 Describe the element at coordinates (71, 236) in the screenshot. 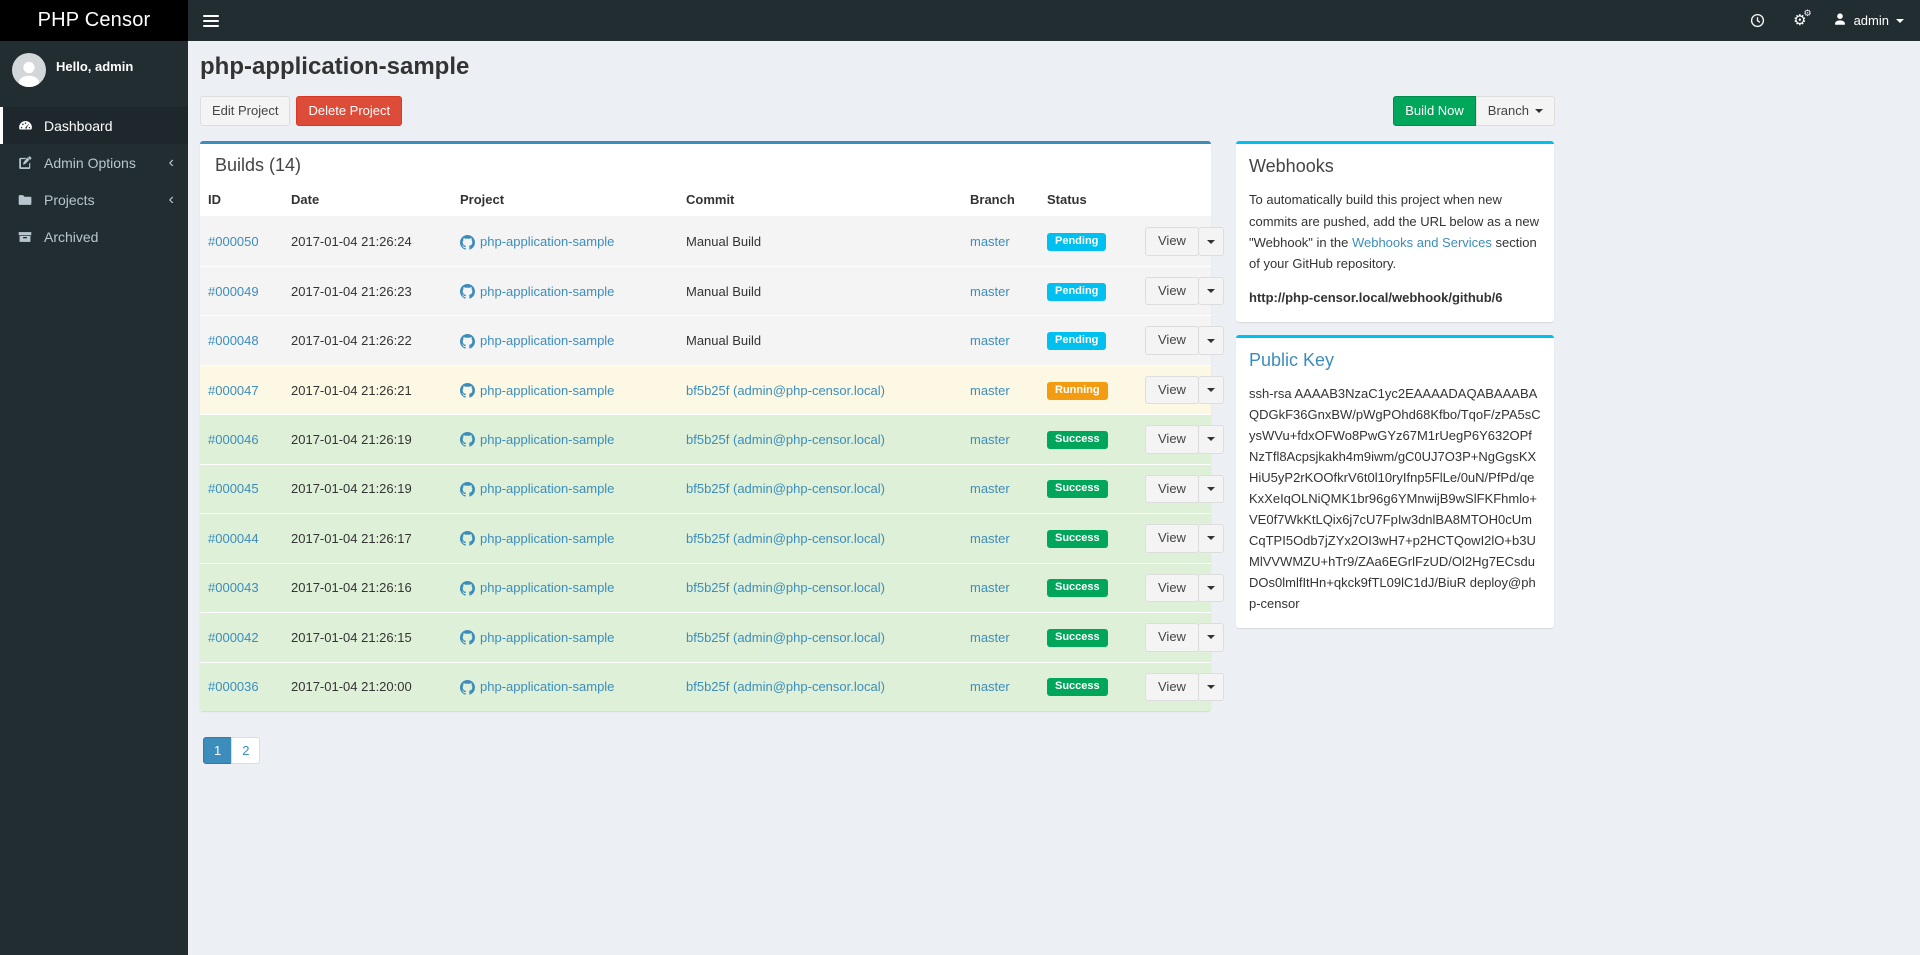

I see `sidebar-item-label: Archived` at that location.